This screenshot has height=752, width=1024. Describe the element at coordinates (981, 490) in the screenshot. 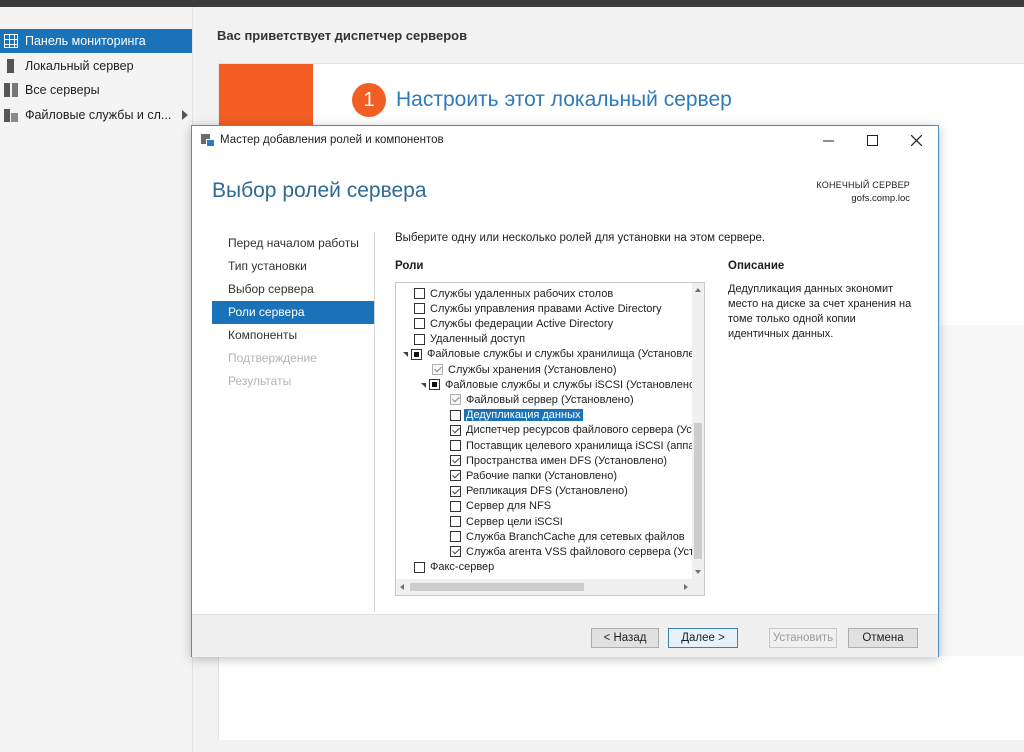

I see `dashboard-panel-right` at that location.